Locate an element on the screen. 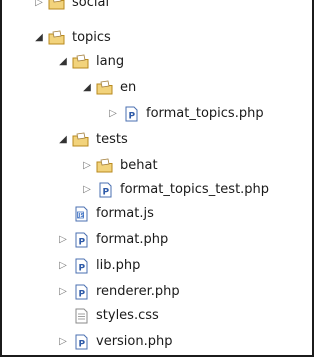 The image size is (320, 359). tree-item-format-js: JS format.js is located at coordinates (184, 214).